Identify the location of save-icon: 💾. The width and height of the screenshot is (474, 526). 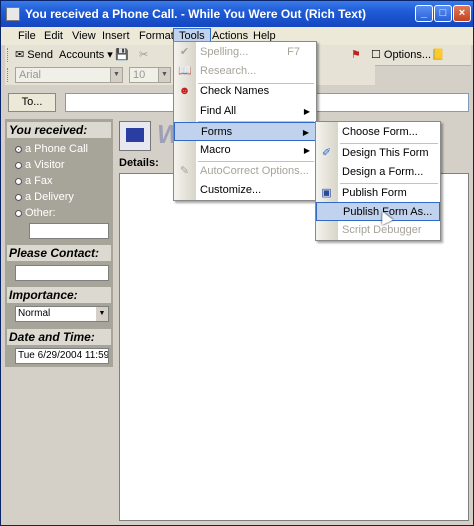
(122, 55).